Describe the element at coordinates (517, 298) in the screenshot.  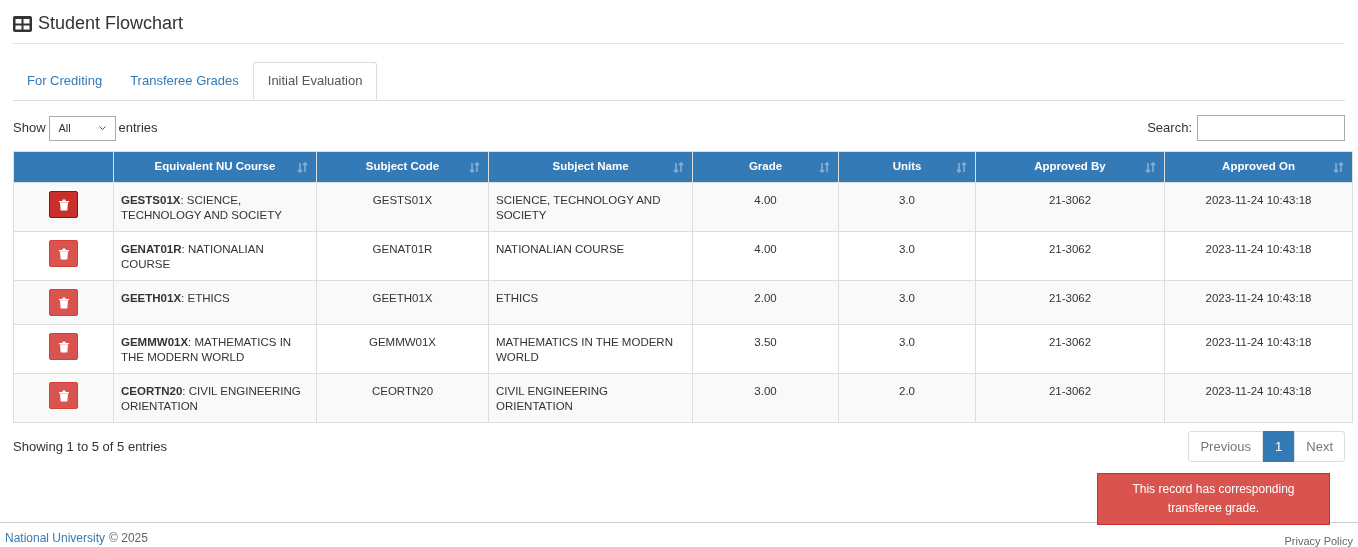
I see `table-cell: ETHICS` at that location.